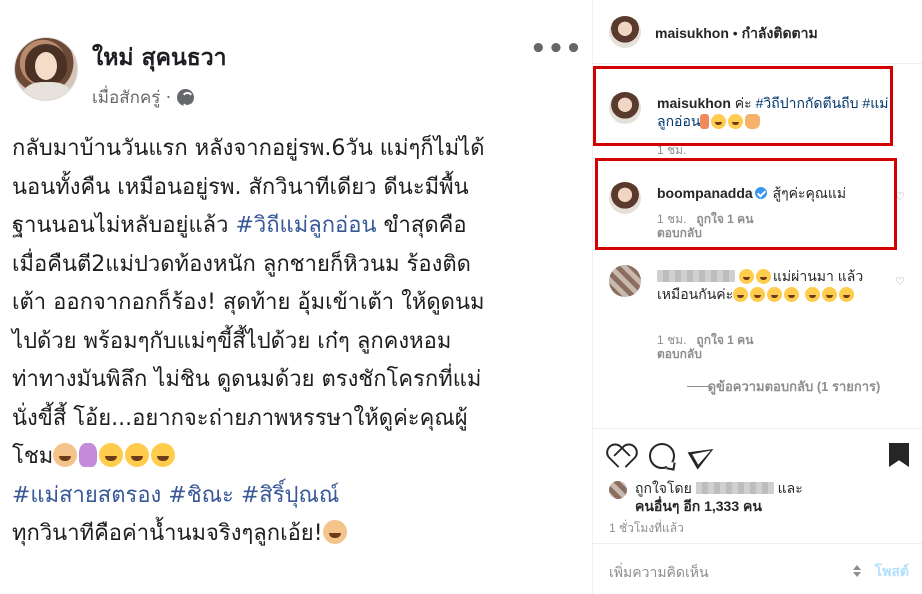 Image resolution: width=922 pixels, height=594 pixels. What do you see at coordinates (306, 225) in the screenshot?
I see `fb-hashtag: #วิถีแม่ลูกอ่อน` at bounding box center [306, 225].